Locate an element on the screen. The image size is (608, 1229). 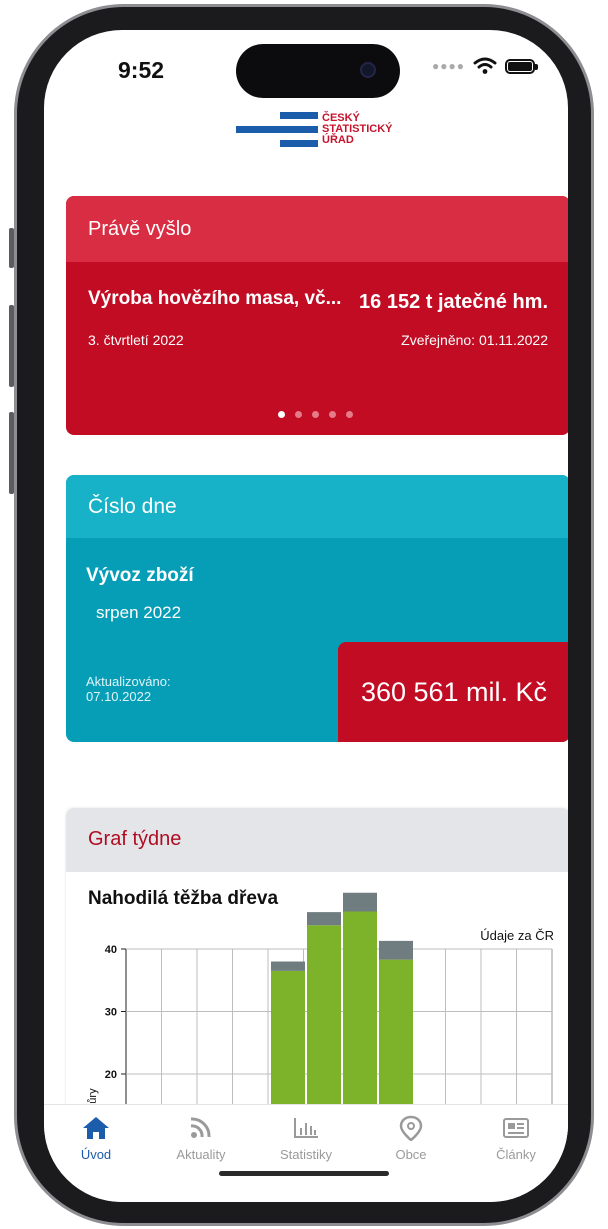
tab-statistiky: Statistiky is located at coordinates (306, 1138).